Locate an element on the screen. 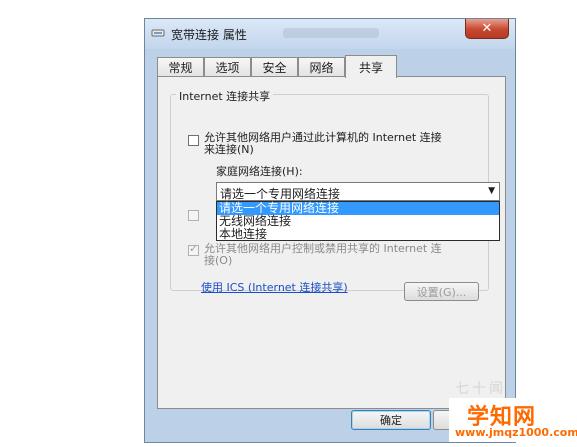  ok-button: 确定 is located at coordinates (391, 420).